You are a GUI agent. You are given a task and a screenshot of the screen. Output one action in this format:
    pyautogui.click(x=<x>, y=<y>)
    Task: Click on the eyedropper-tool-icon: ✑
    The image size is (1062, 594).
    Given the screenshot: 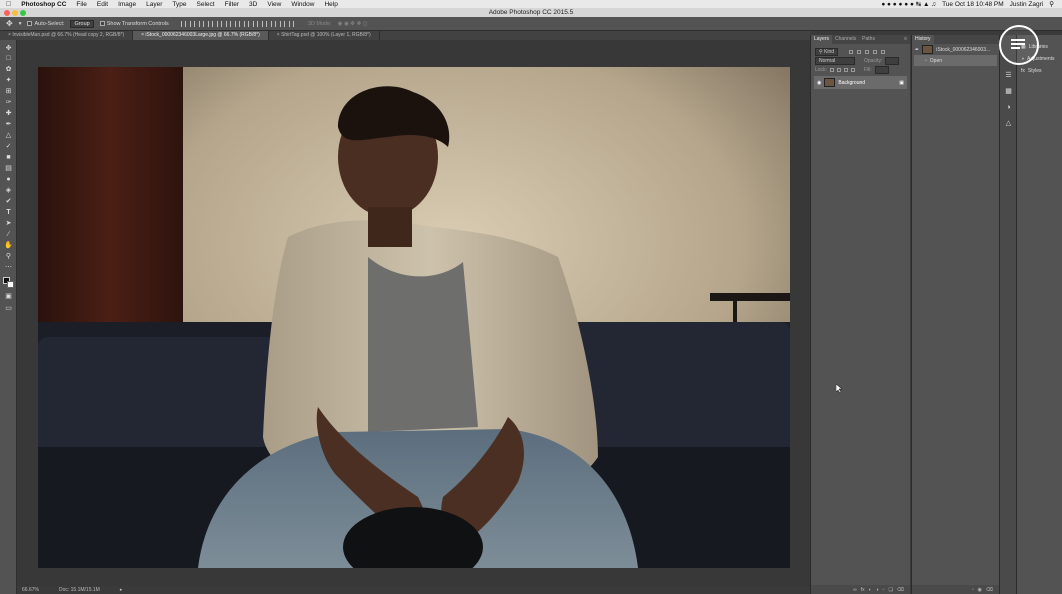 What is the action you would take?
    pyautogui.click(x=8, y=102)
    